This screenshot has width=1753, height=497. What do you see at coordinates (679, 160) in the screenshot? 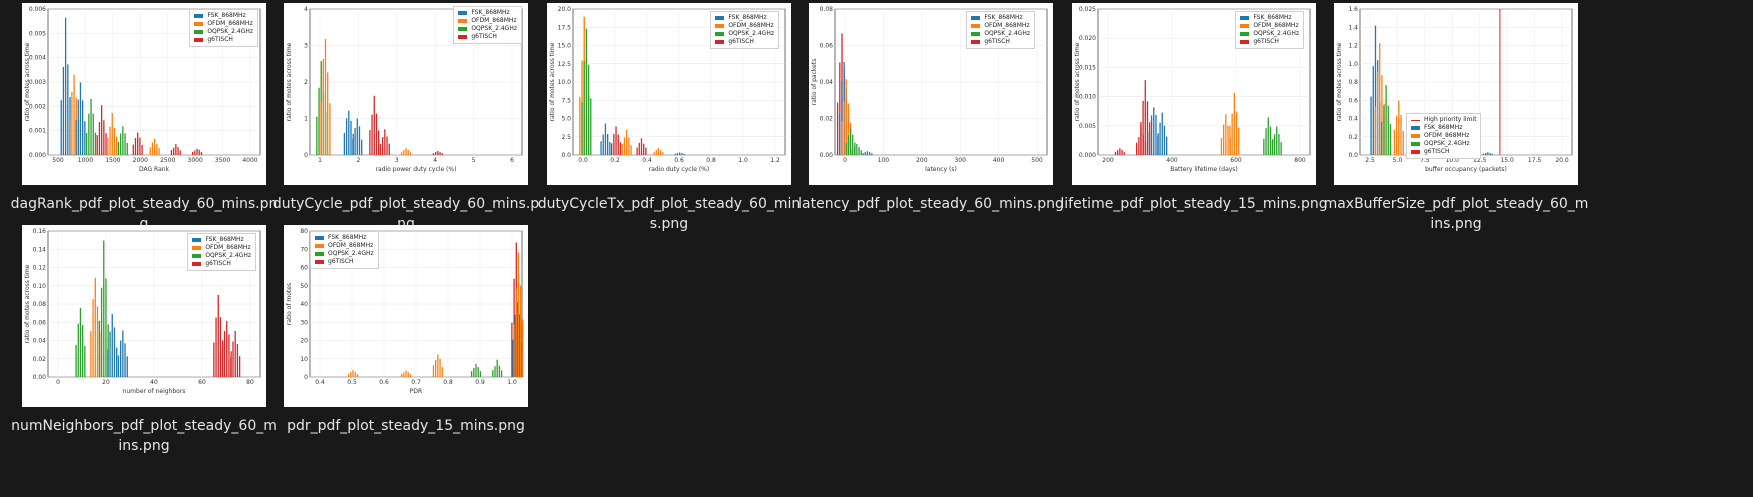
I see `x-tick-label: 0.6` at bounding box center [679, 160].